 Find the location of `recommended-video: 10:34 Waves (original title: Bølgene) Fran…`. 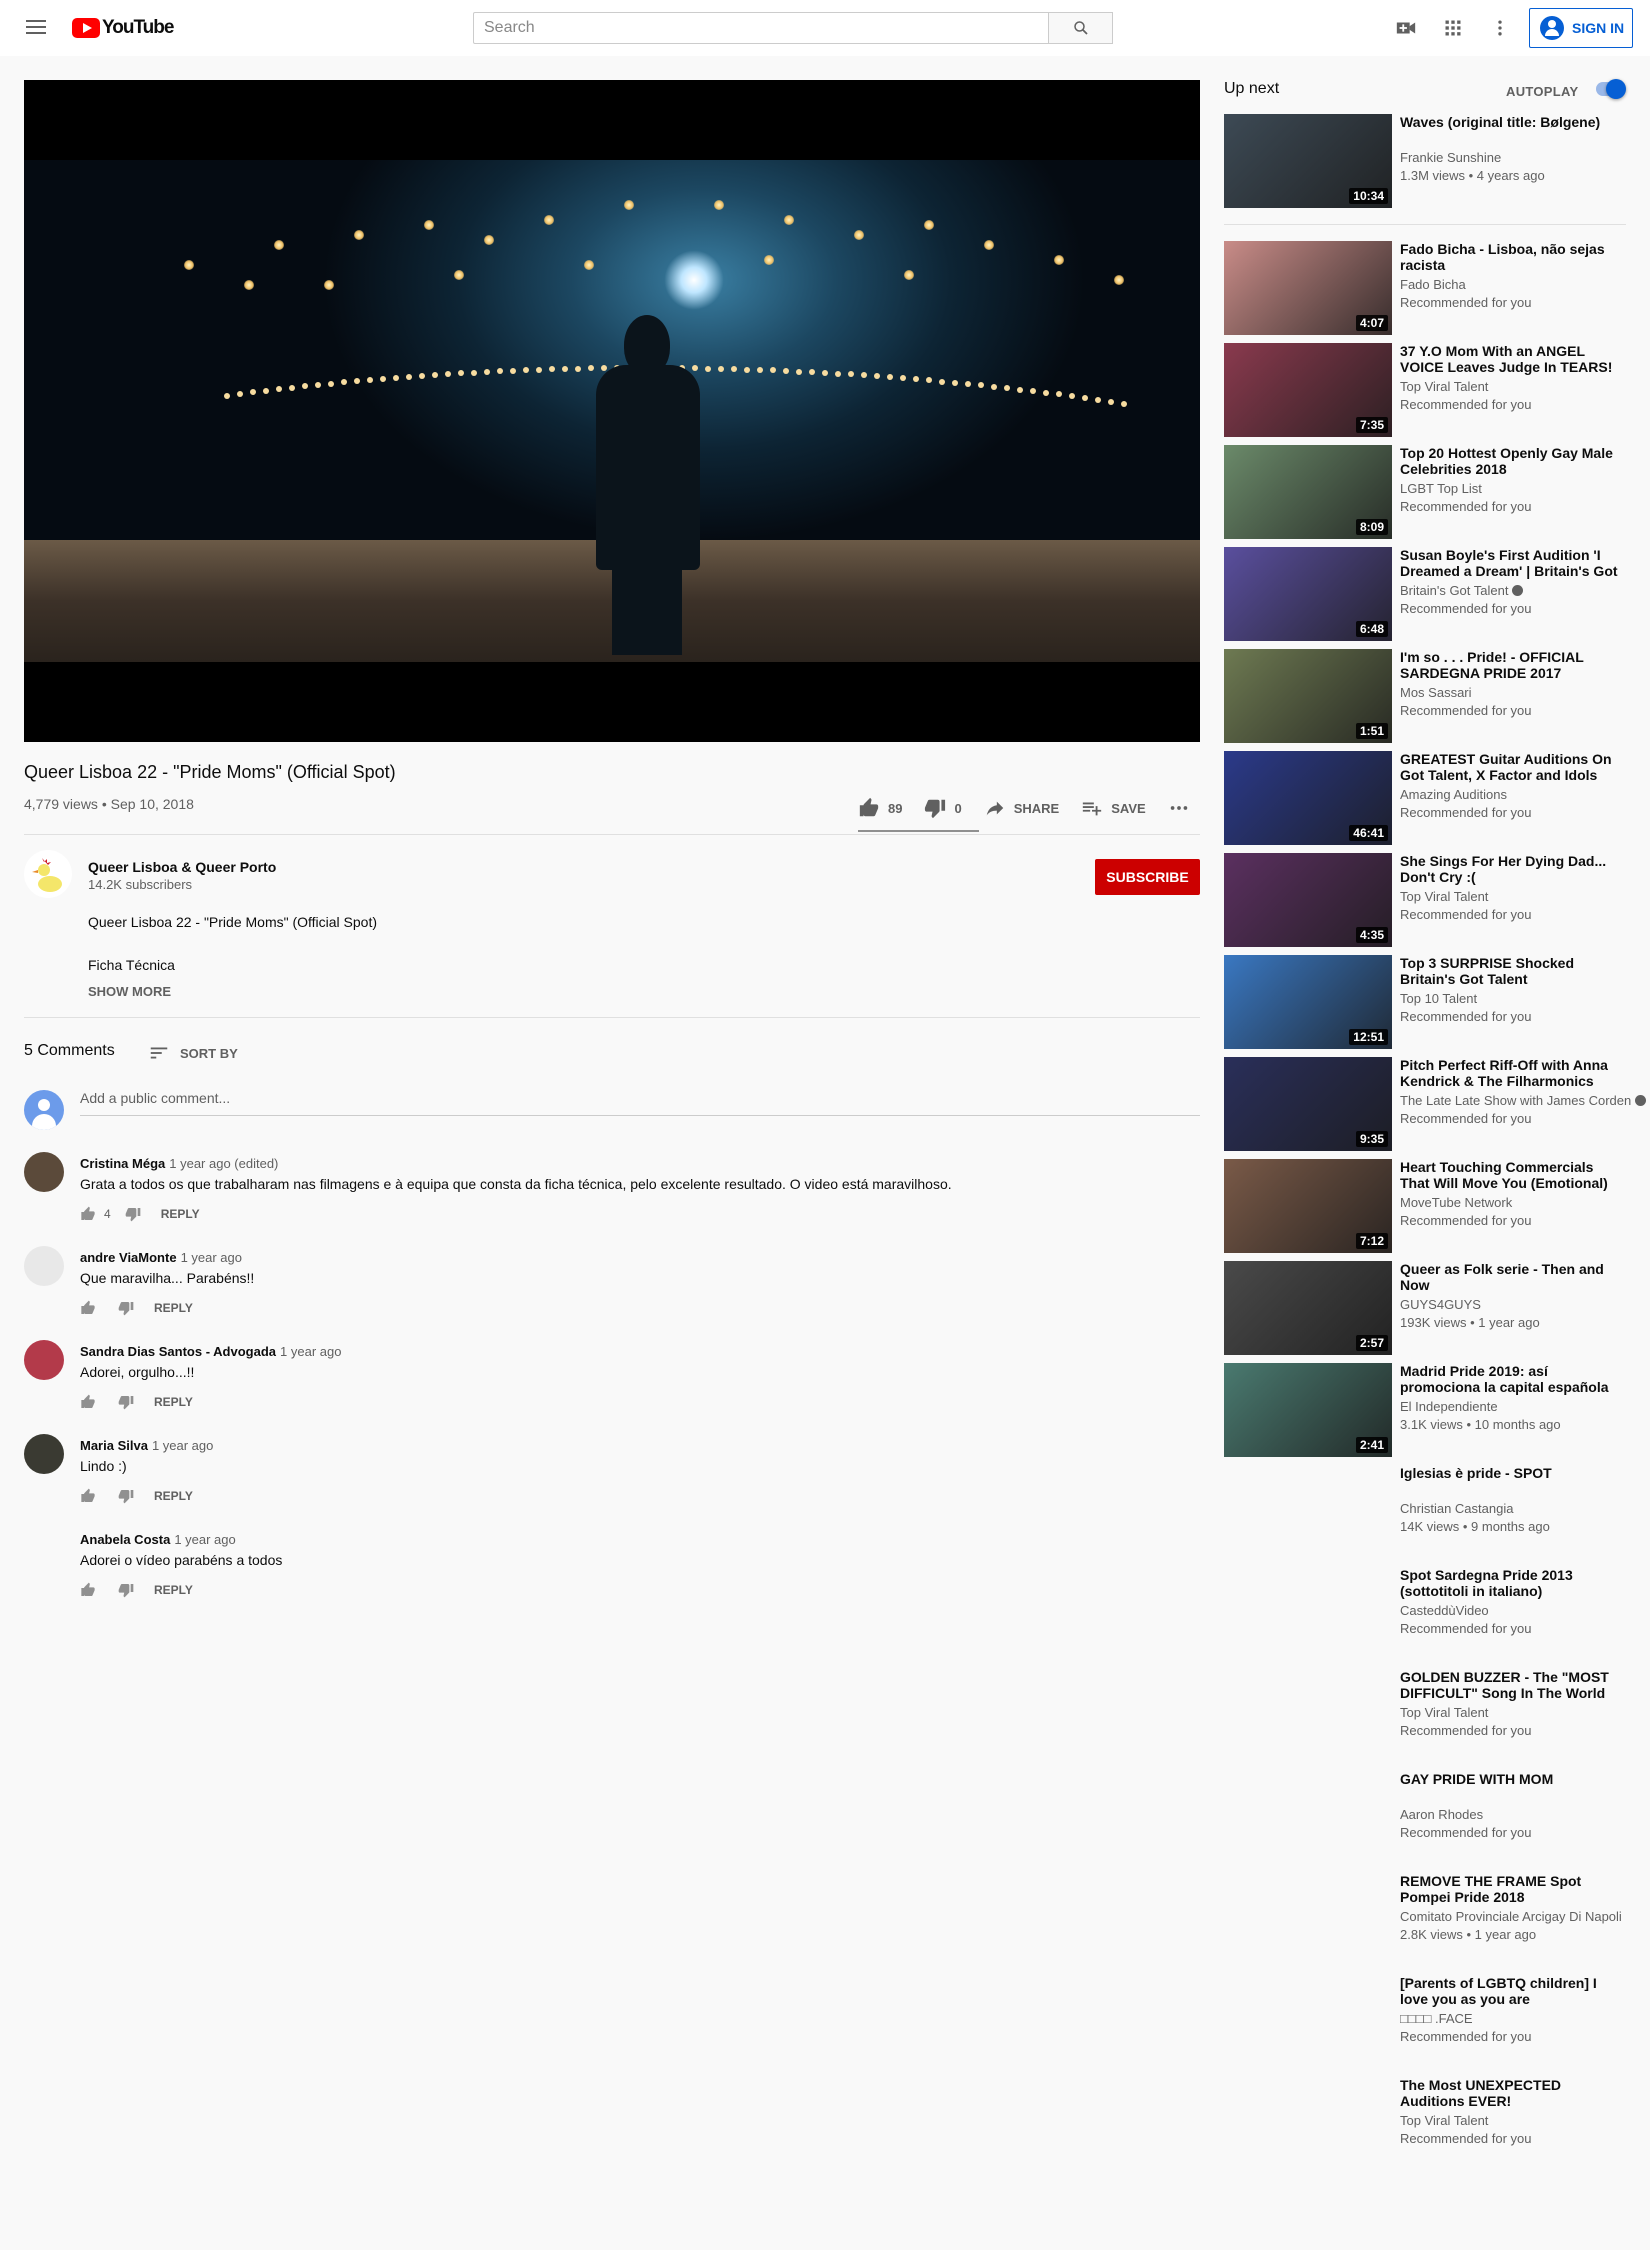

recommended-video: 10:34 Waves (original title: Bølgene) Fran… is located at coordinates (1425, 161).